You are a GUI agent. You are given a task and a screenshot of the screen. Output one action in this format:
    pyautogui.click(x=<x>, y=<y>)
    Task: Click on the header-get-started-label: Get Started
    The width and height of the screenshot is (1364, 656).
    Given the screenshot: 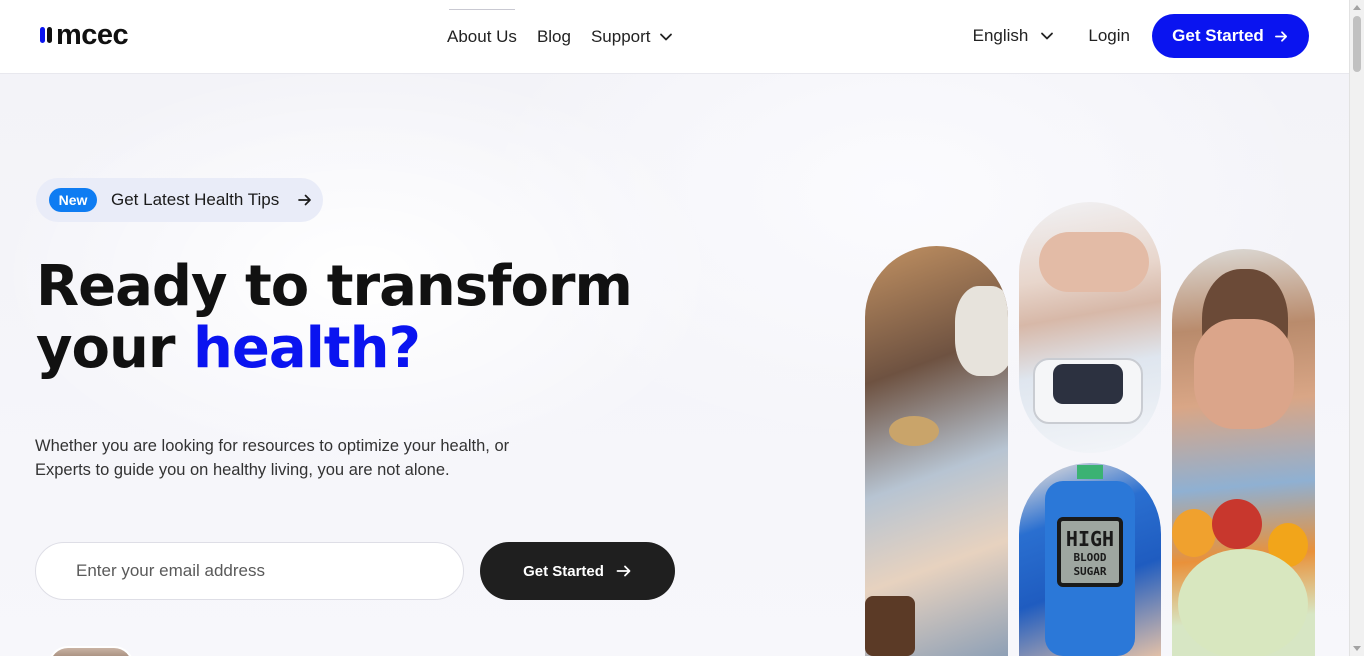 What is the action you would take?
    pyautogui.click(x=1218, y=35)
    